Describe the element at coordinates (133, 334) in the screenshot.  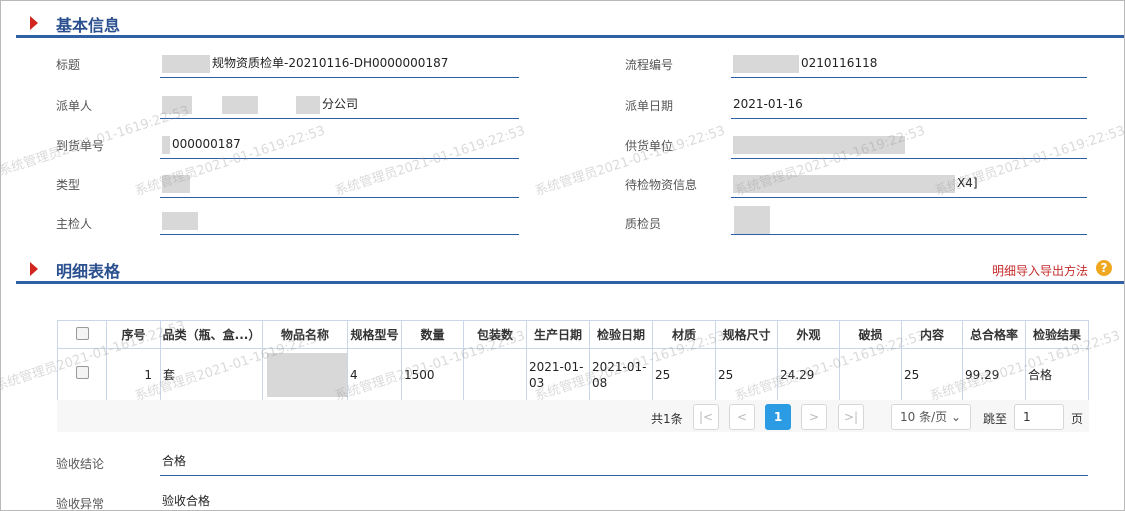
I see `column-header: 序号` at that location.